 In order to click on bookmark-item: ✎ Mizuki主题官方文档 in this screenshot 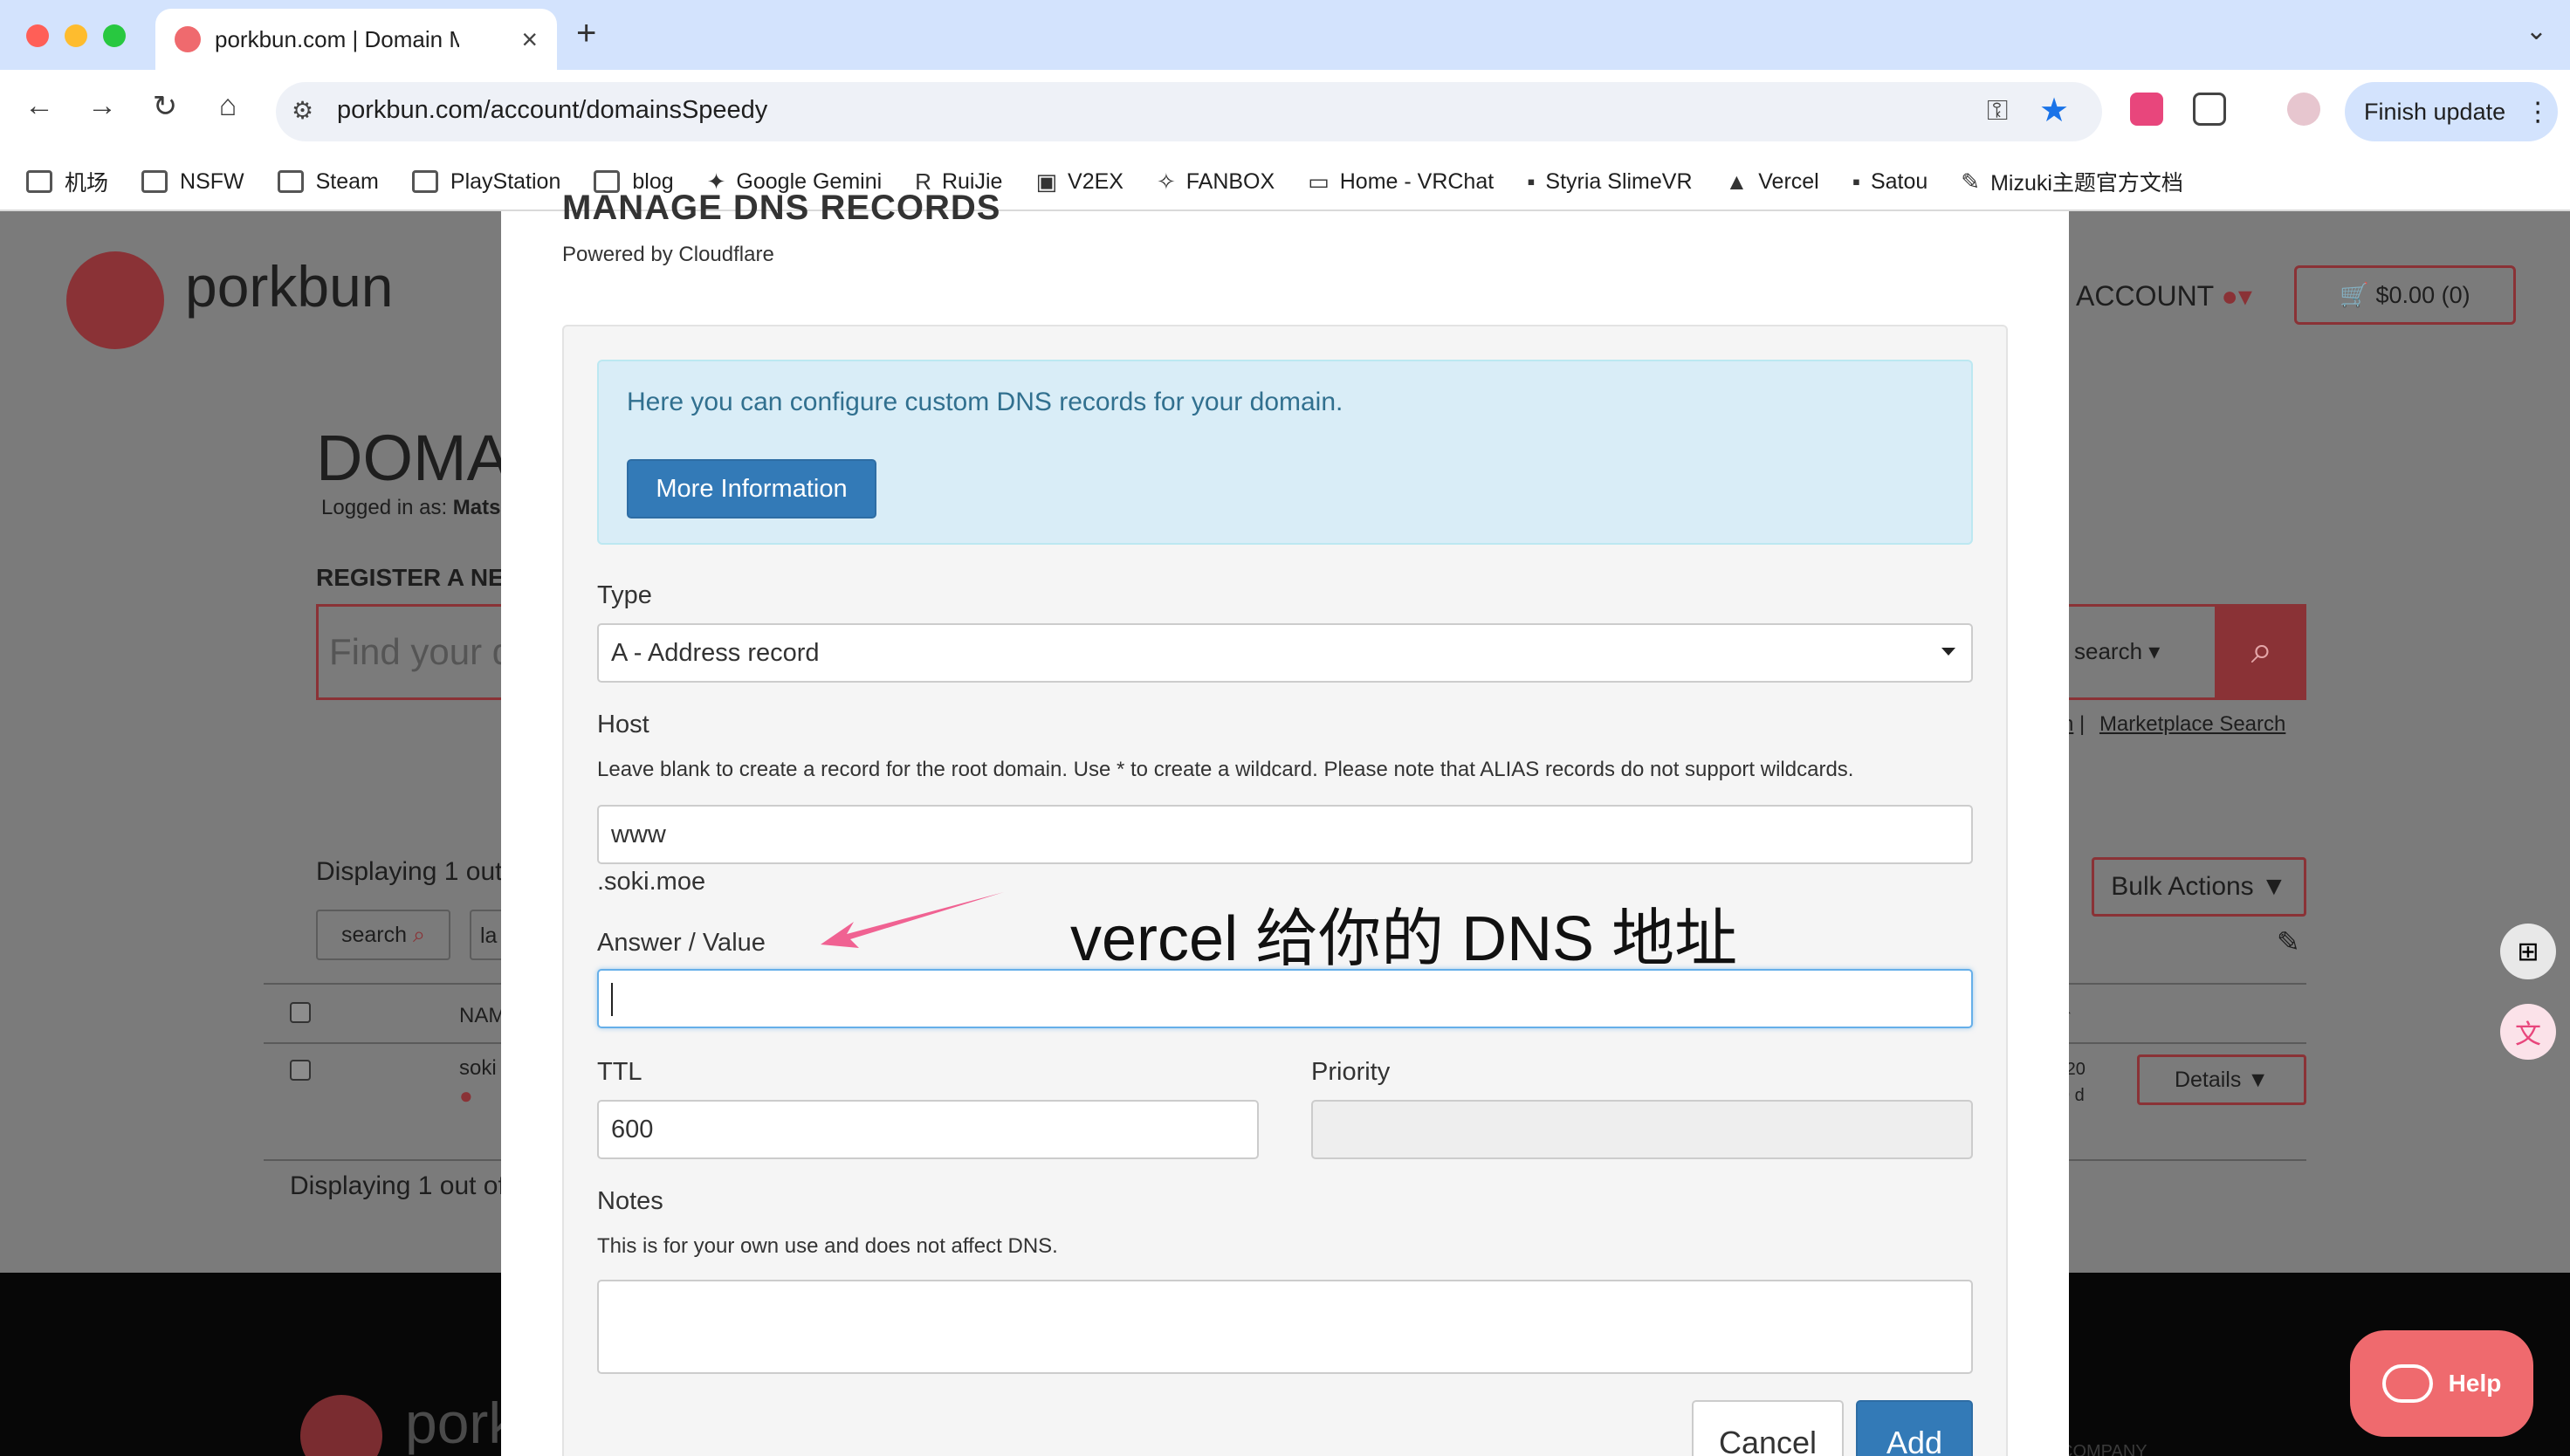, I will do `click(2072, 181)`.